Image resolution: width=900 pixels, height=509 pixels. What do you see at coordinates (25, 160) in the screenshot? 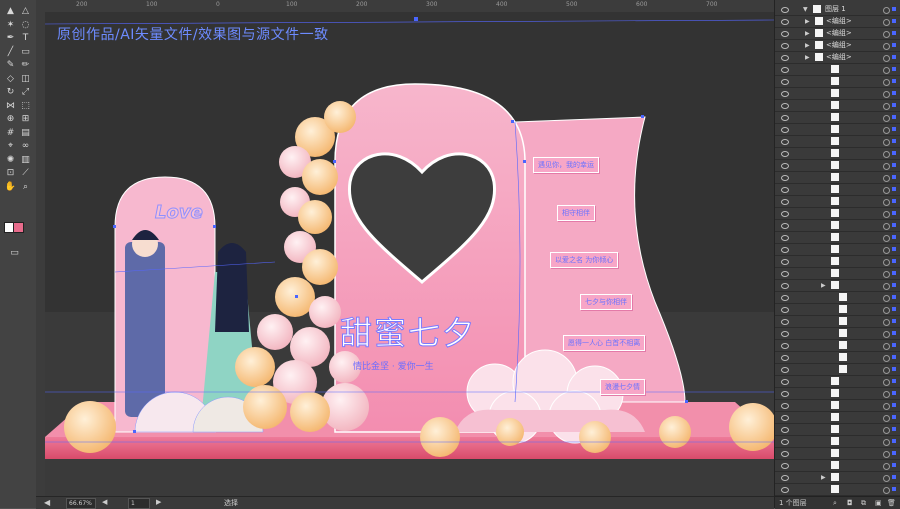
I see `column-graph-tool-icon: ▥` at bounding box center [25, 160].